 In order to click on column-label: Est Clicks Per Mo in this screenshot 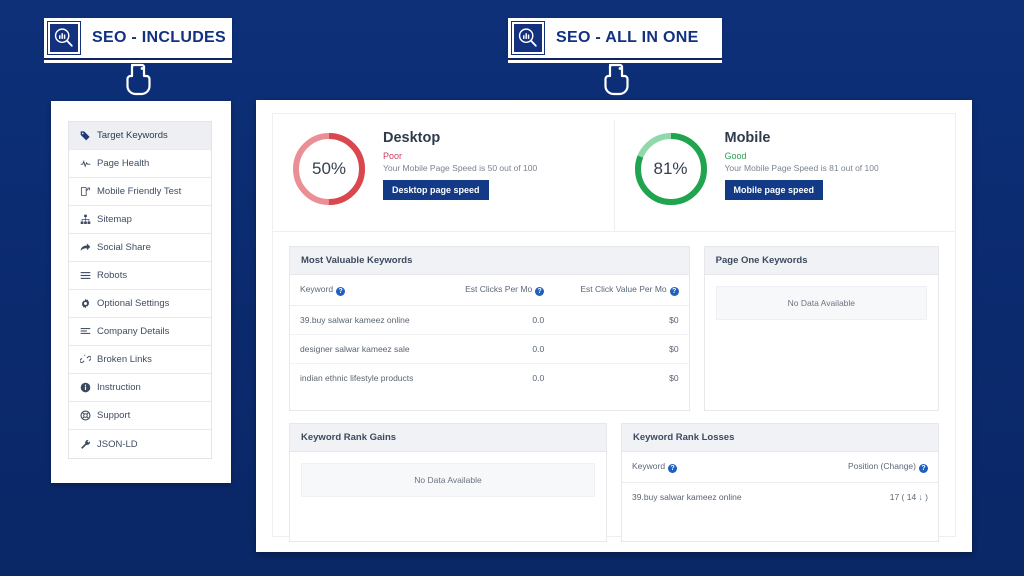, I will do `click(499, 289)`.